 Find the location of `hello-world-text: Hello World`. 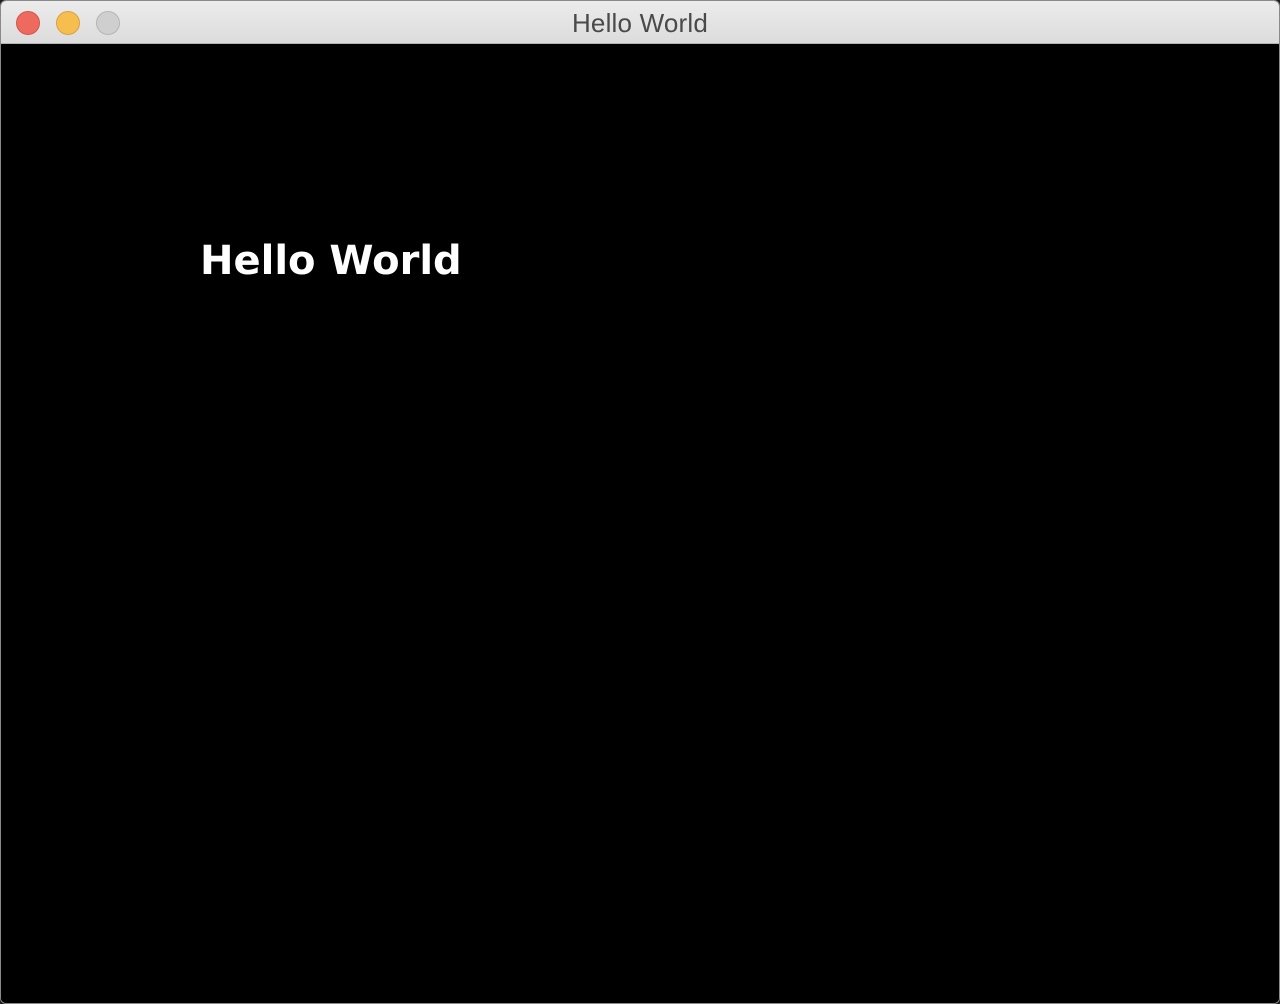

hello-world-text: Hello World is located at coordinates (331, 261).